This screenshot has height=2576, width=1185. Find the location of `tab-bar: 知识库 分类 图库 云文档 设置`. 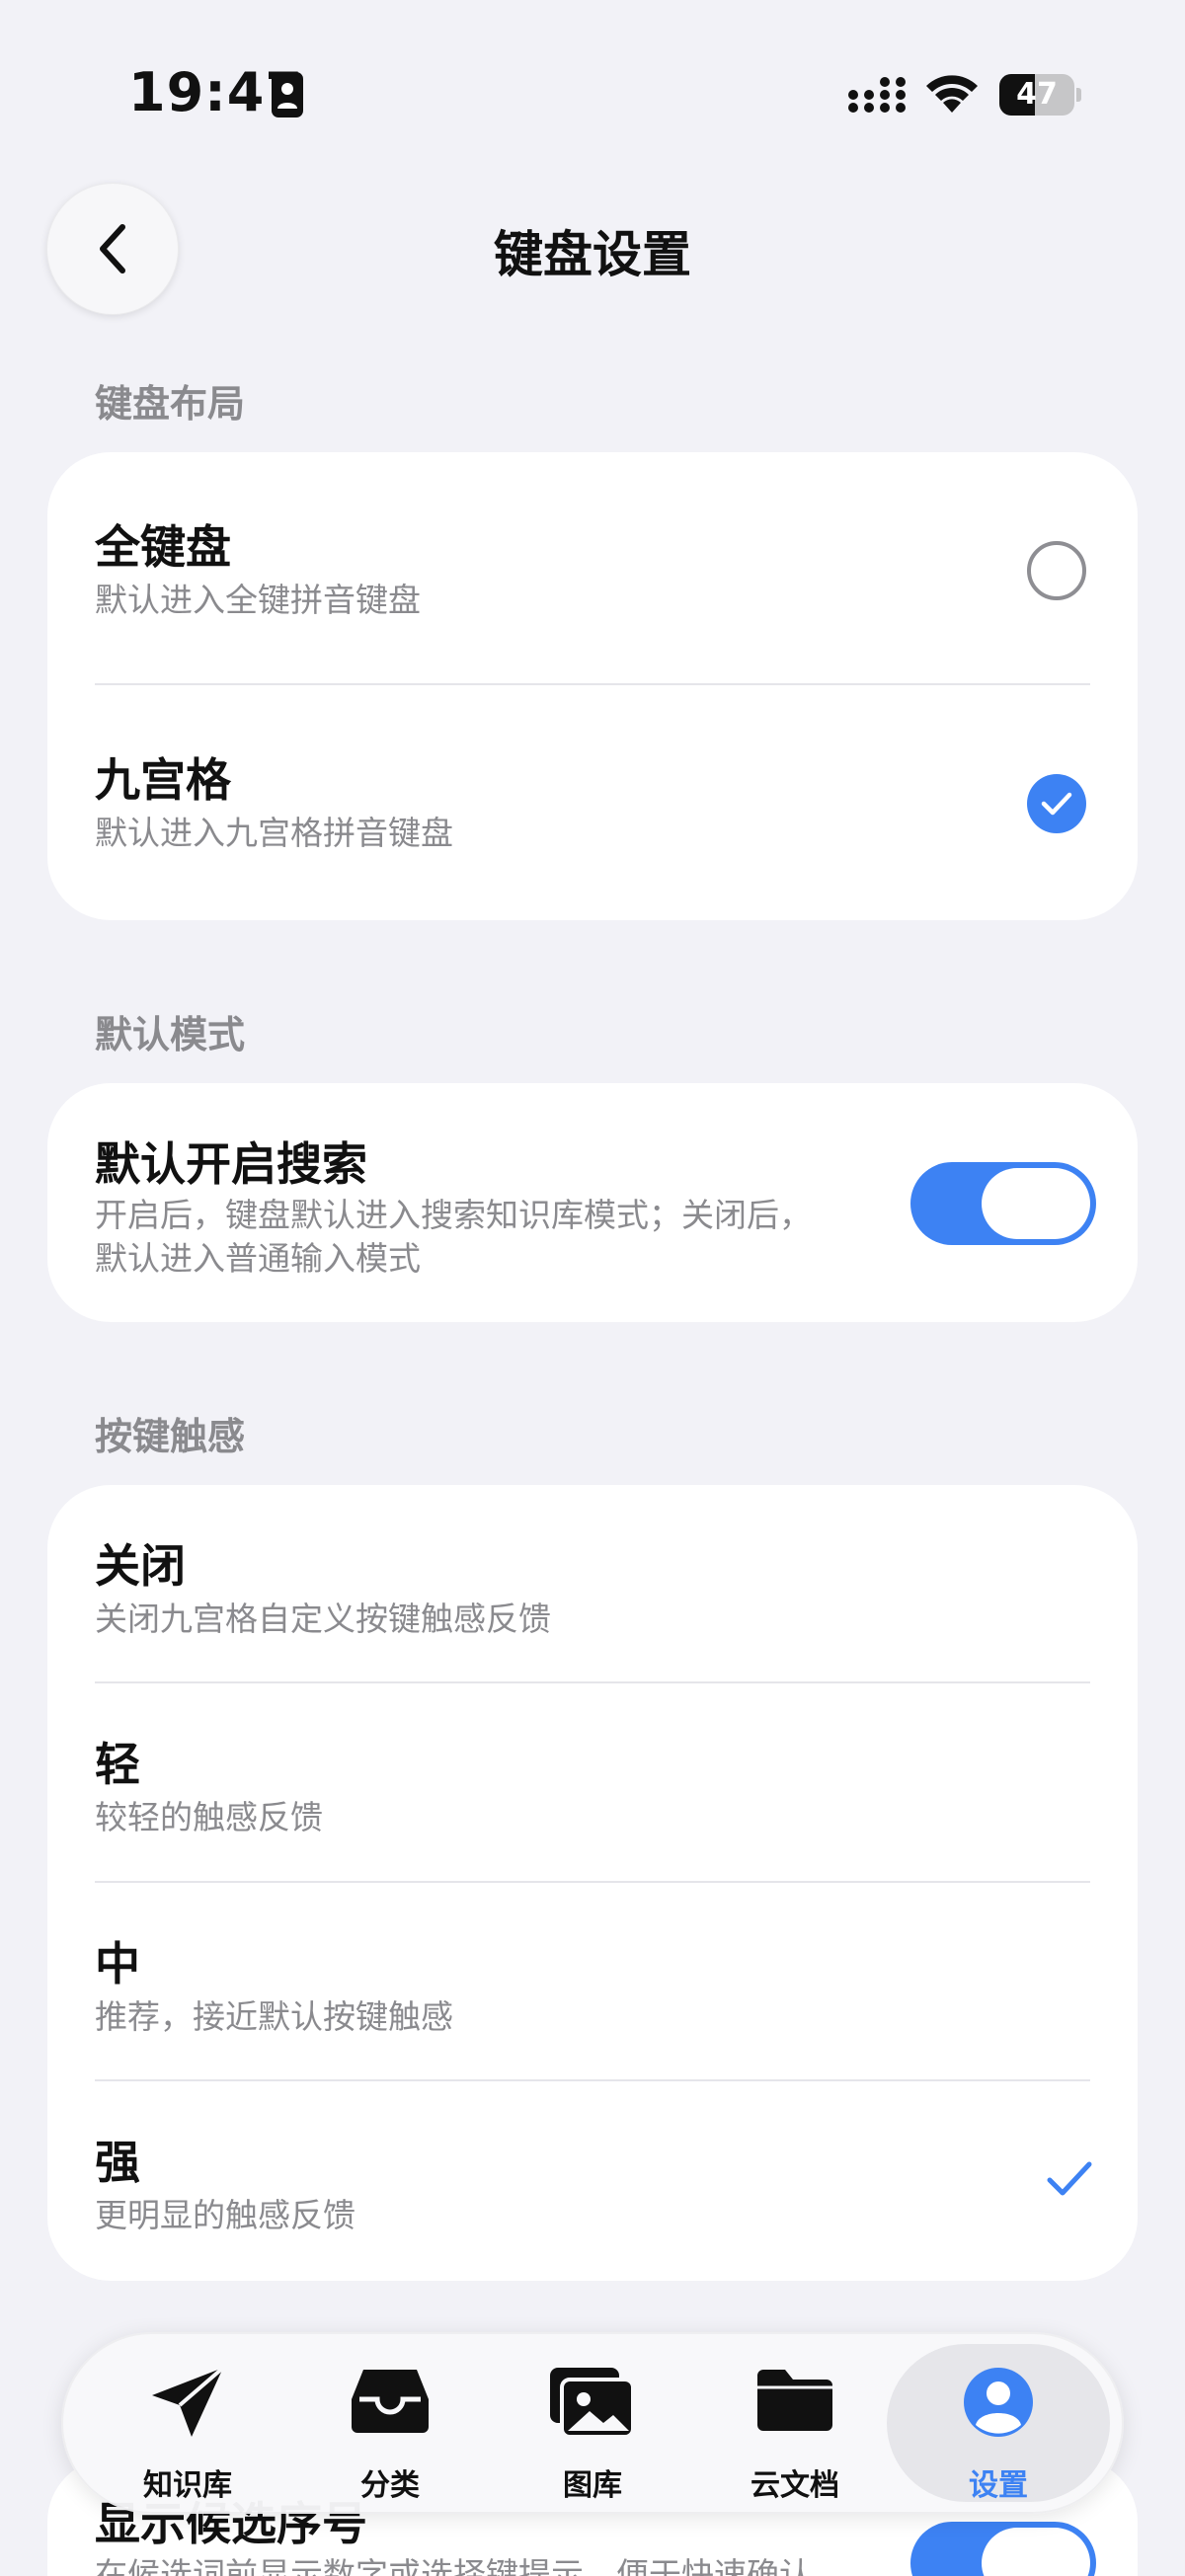

tab-bar: 知识库 分类 图库 云文档 设置 is located at coordinates (592, 2423).